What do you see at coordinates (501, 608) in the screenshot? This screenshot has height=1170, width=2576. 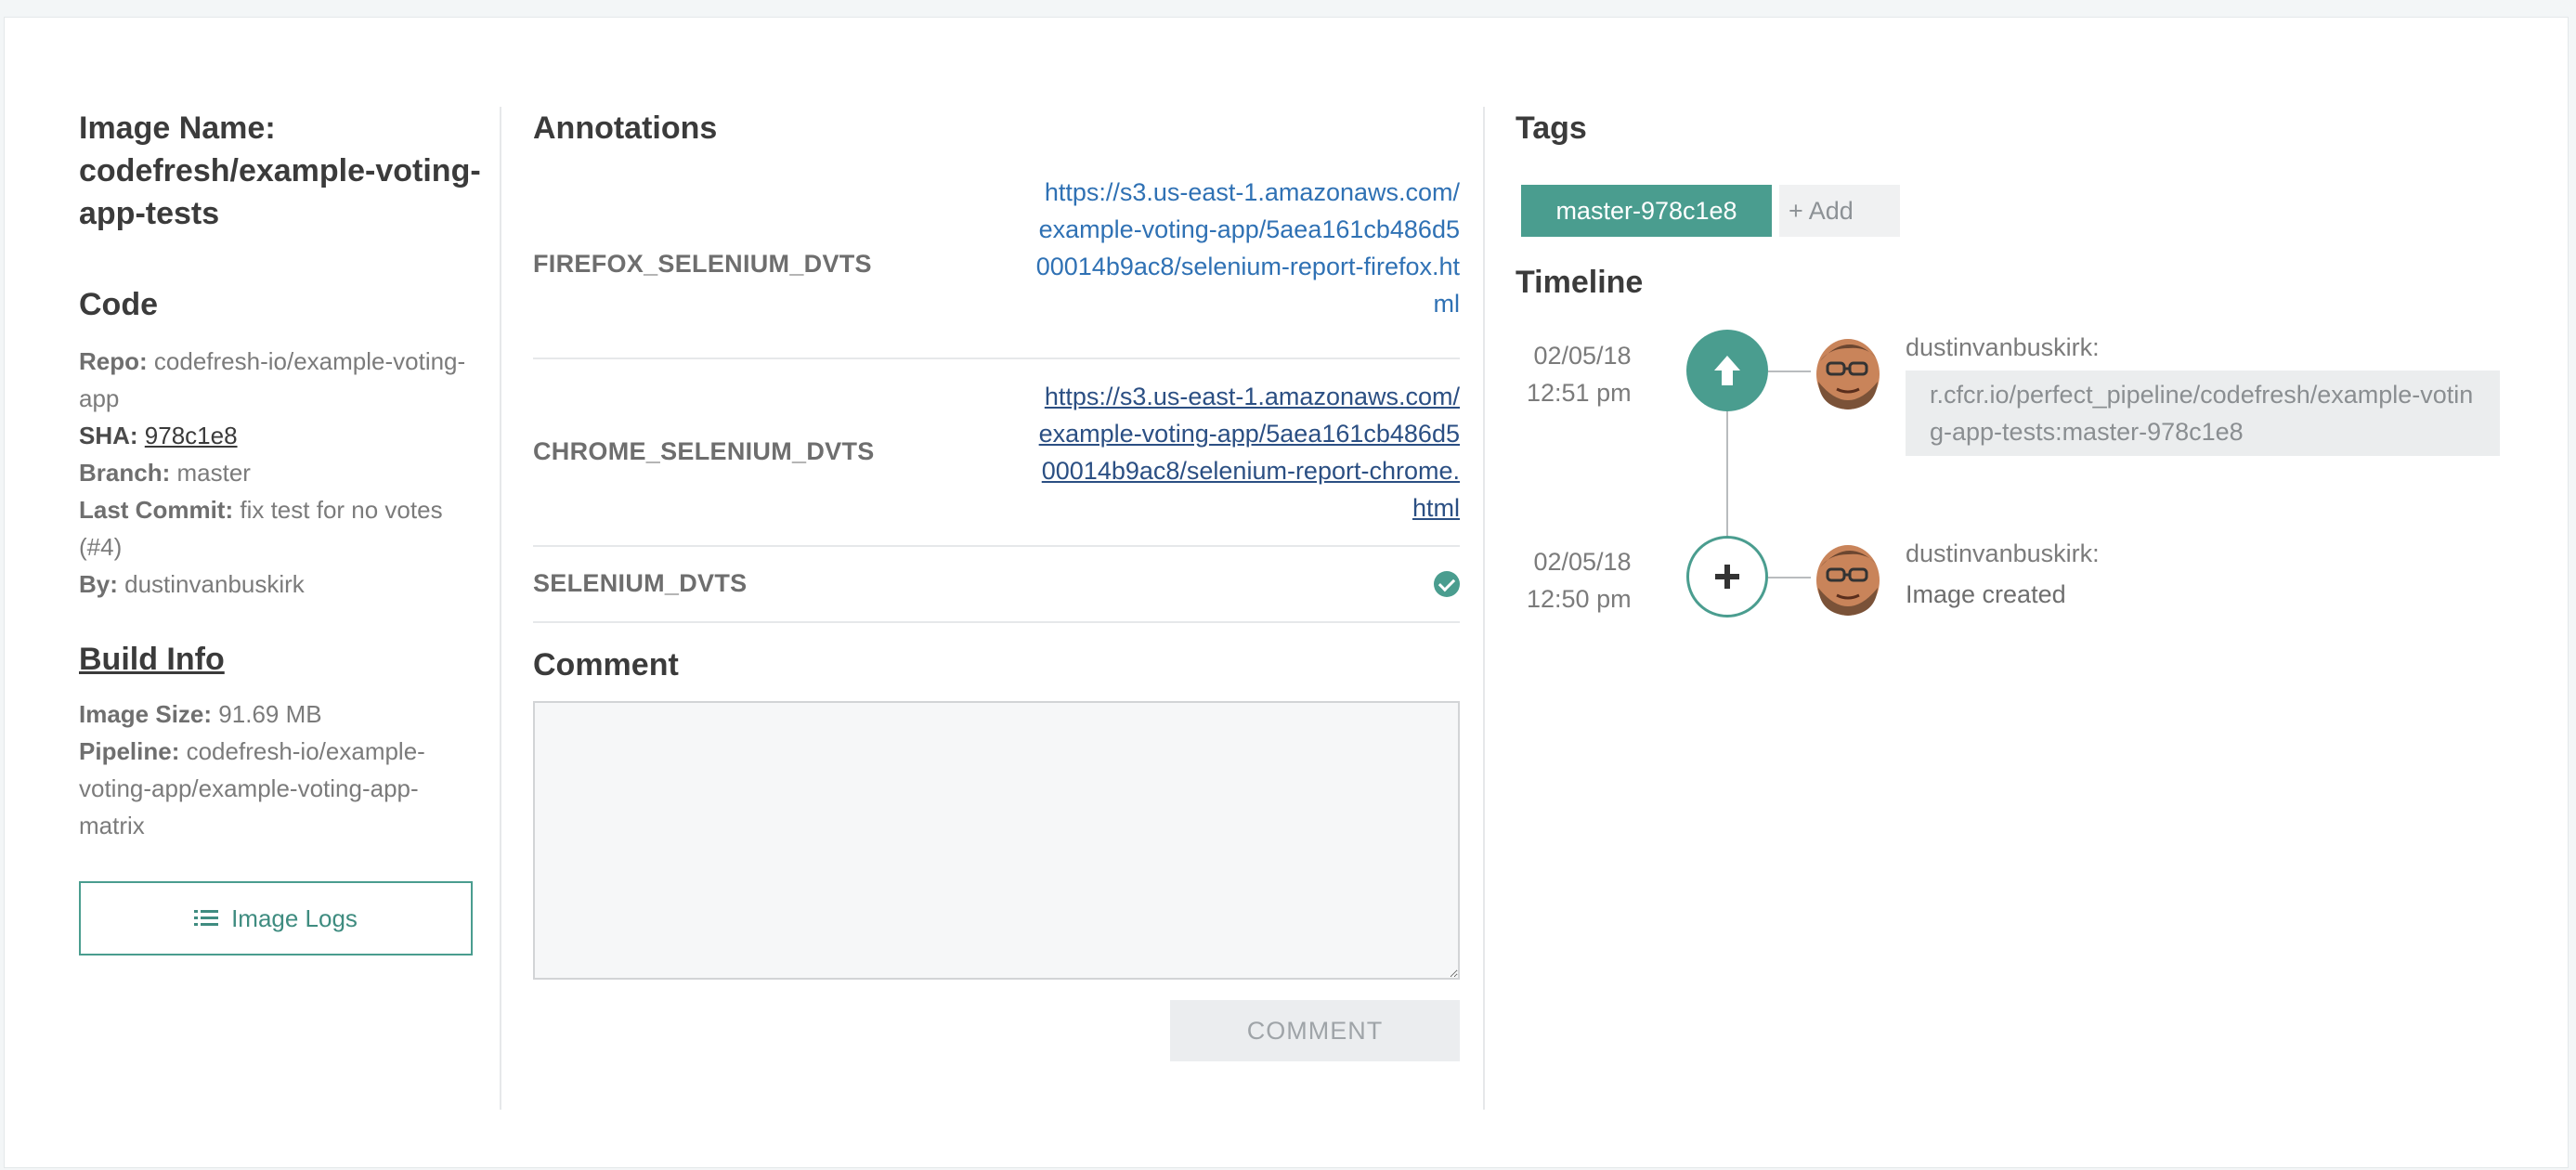 I see `column-divider-left` at bounding box center [501, 608].